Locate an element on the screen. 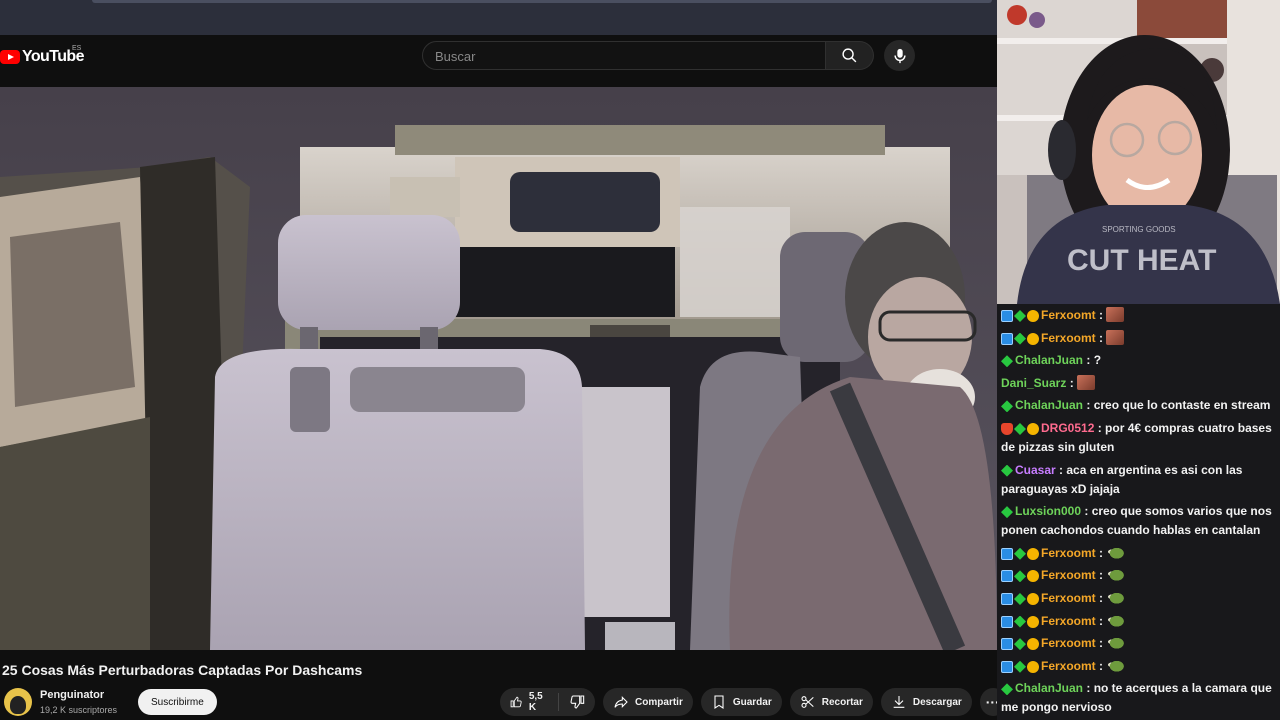  chat-username: DRG0512 is located at coordinates (1067, 428).